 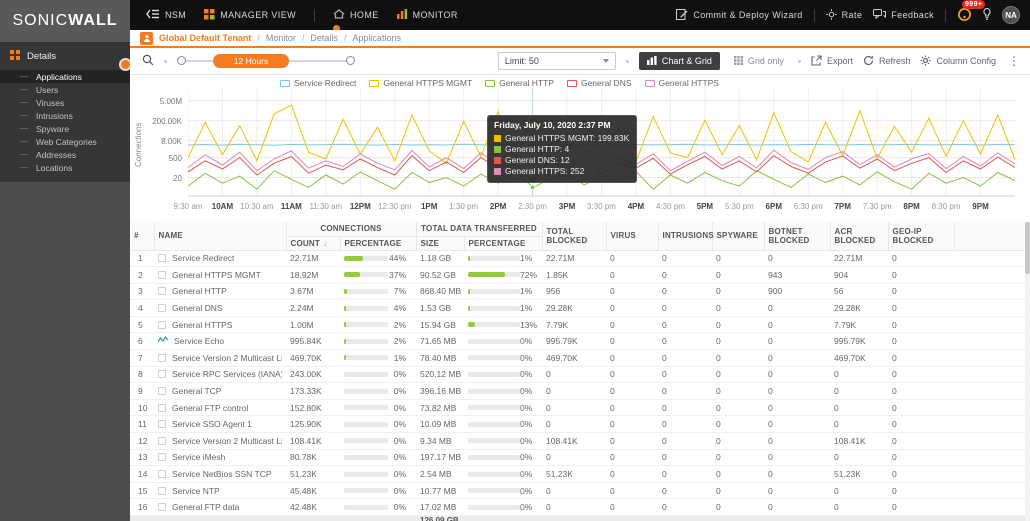 I want to click on sidebar-item-applications: — Applications, so click(x=65, y=76).